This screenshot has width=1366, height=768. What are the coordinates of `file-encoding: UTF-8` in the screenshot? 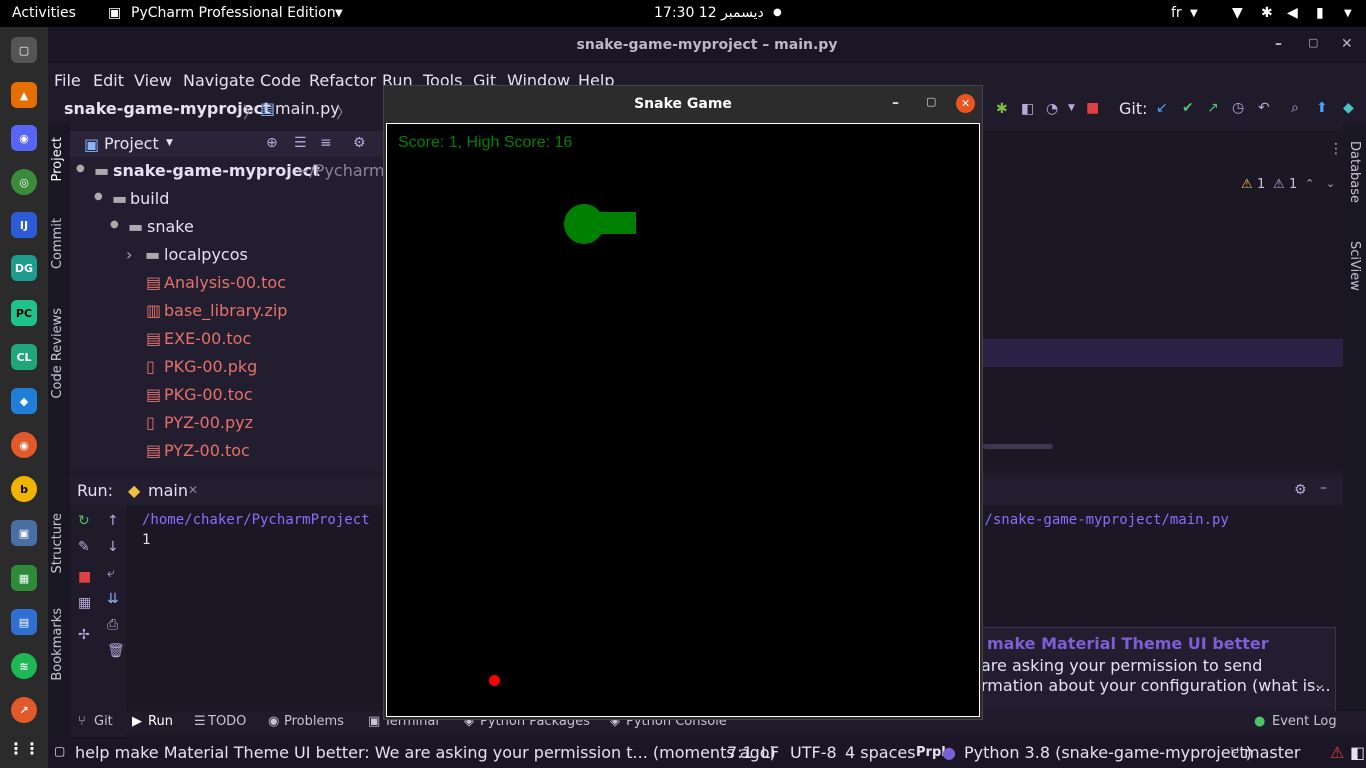 It's located at (813, 752).